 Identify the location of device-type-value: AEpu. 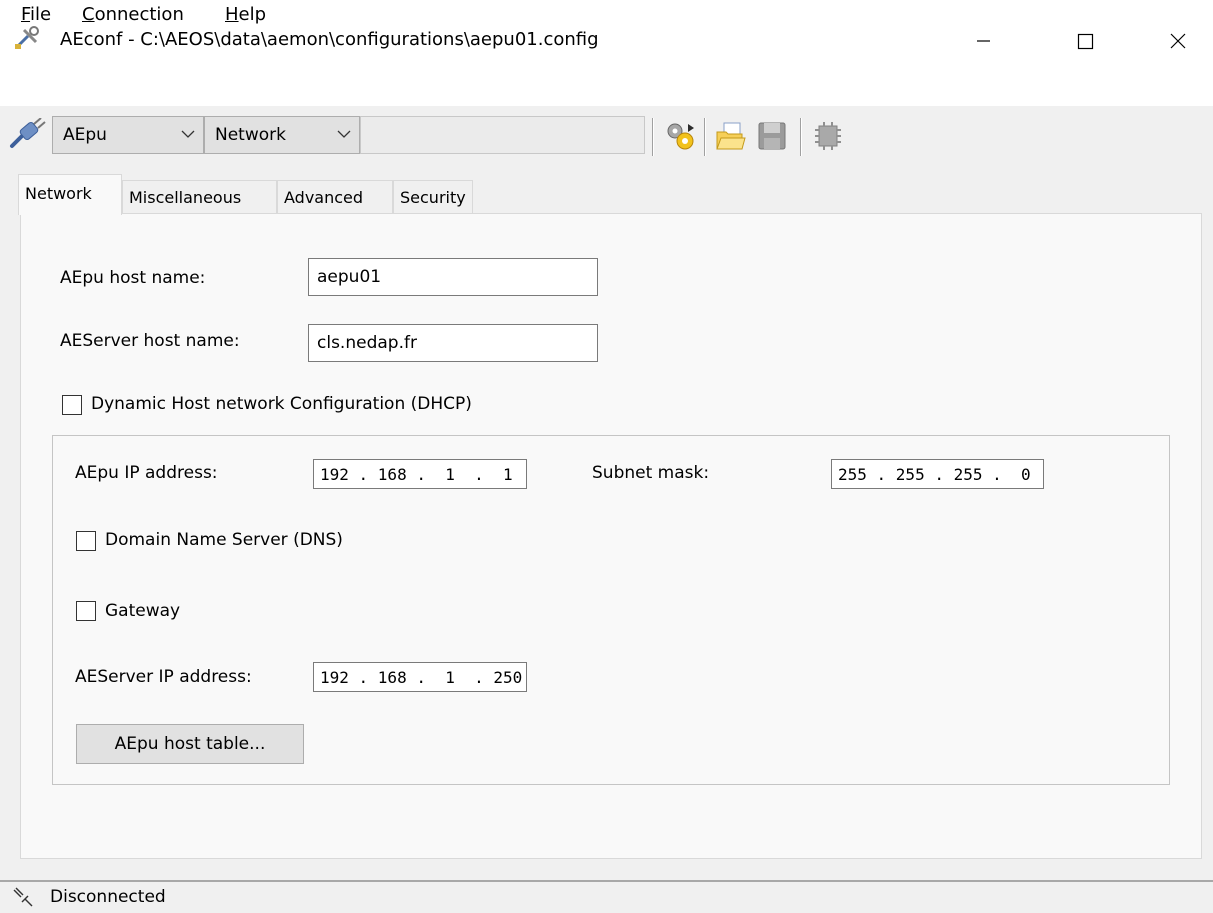
(85, 135).